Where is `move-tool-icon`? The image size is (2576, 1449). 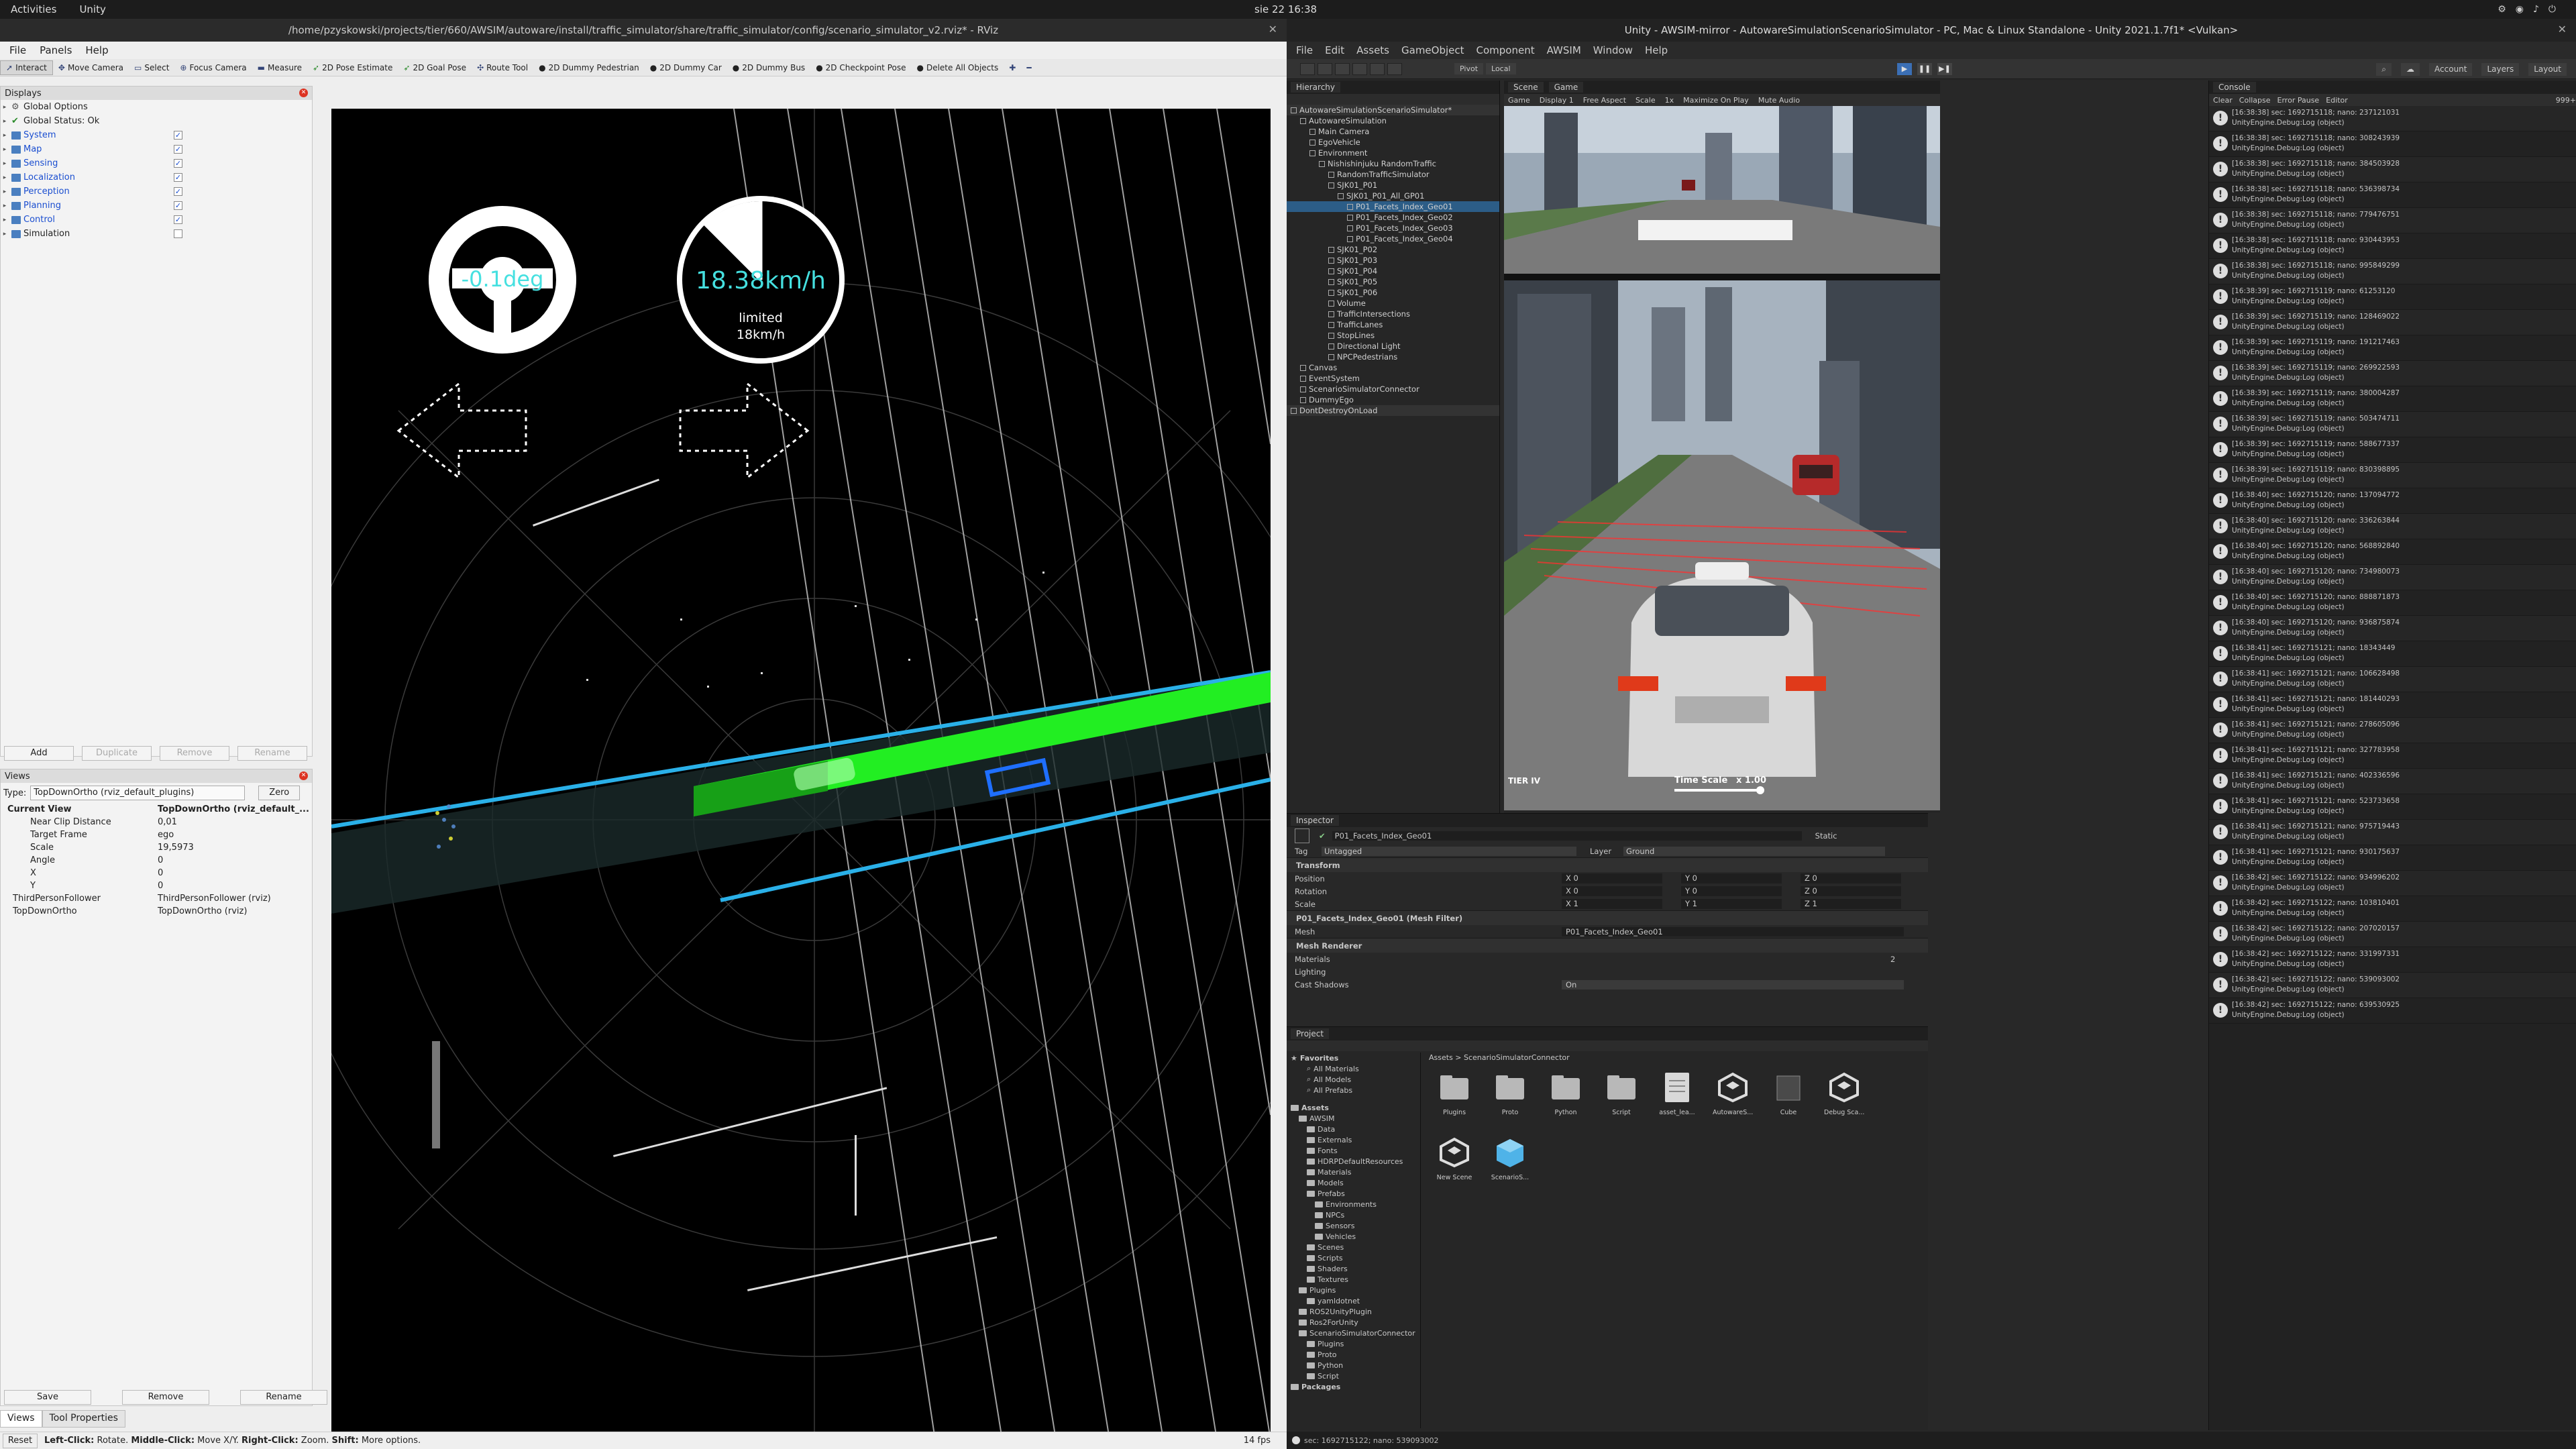 move-tool-icon is located at coordinates (1325, 69).